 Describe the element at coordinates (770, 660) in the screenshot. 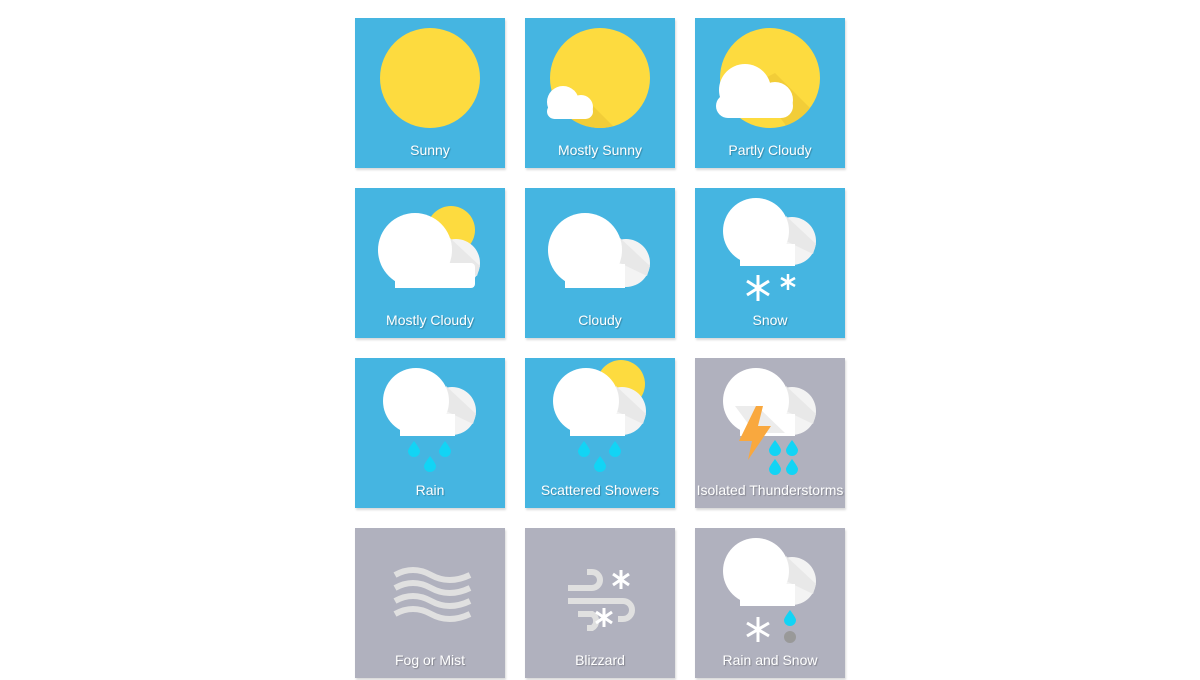

I see `tile-label: Rain and Snow` at that location.